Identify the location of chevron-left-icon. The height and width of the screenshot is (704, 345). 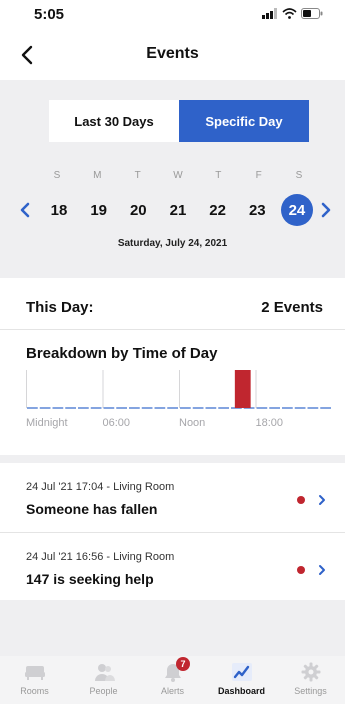
(25, 210).